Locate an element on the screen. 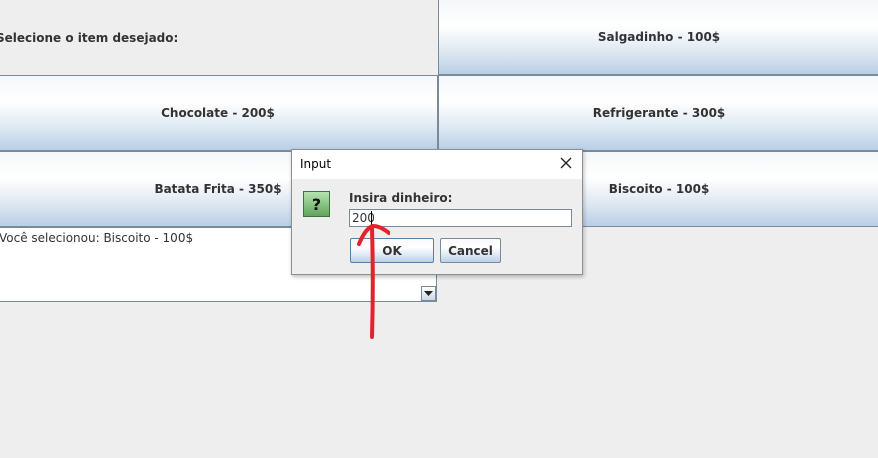 This screenshot has height=458, width=878. chocolate-button-label: Chocolate - 200$ is located at coordinates (218, 113).